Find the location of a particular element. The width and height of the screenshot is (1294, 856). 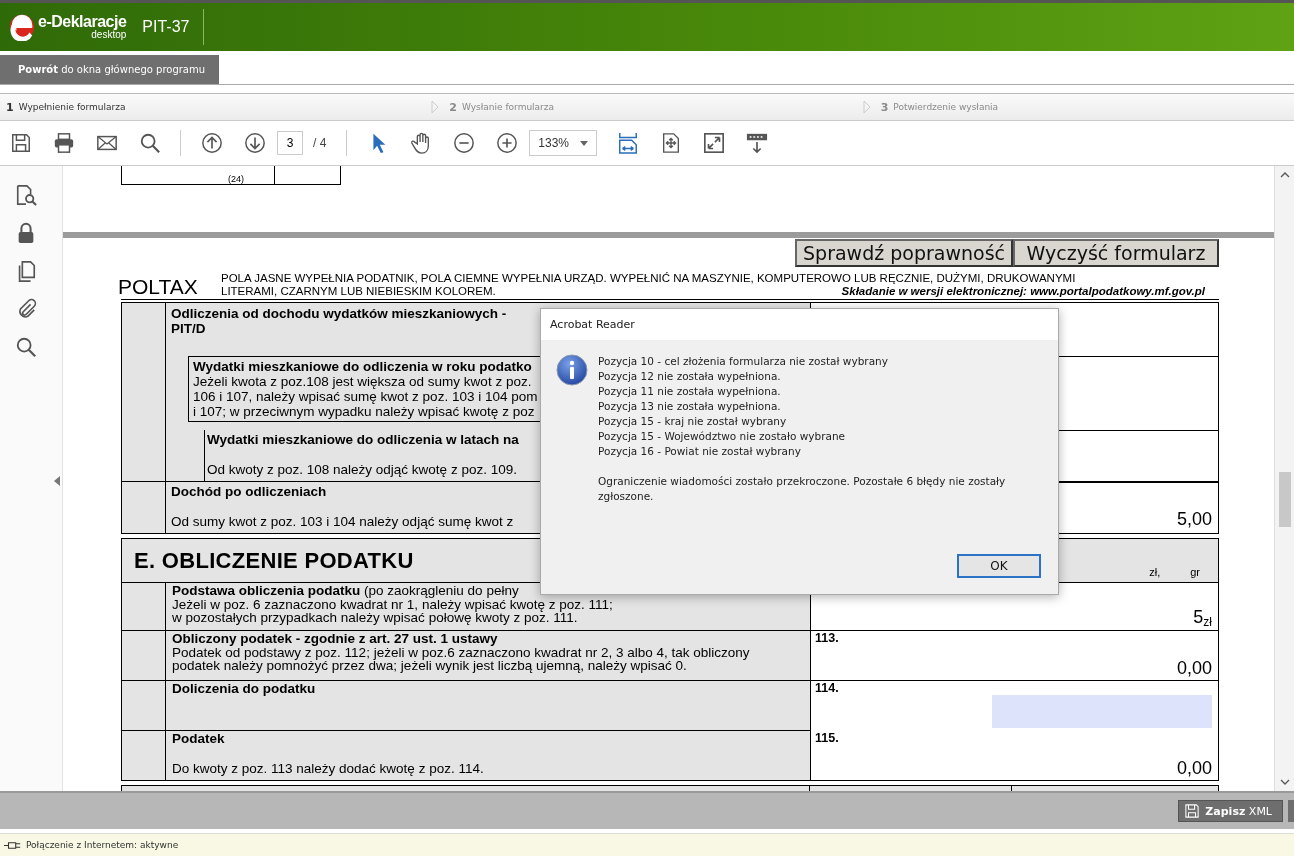

field-value: 5,00 is located at coordinates (1194, 519).